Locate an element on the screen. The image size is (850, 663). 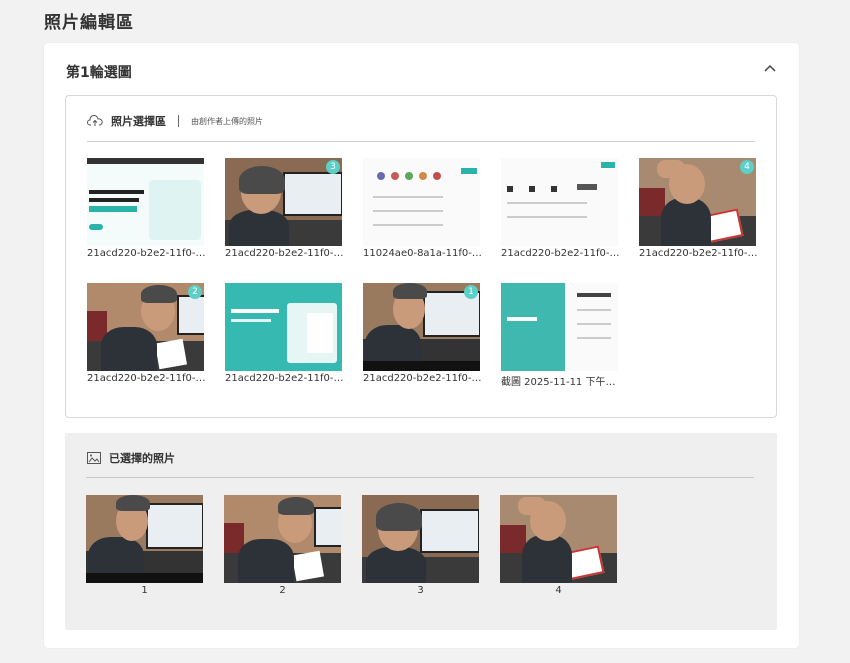
selected-photo-number: 2 is located at coordinates (282, 590).